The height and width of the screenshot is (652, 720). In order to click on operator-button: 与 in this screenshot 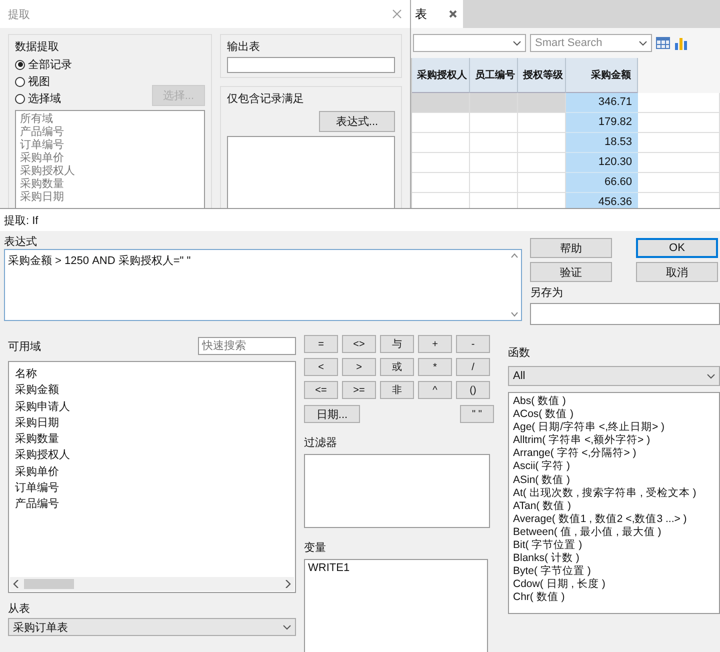, I will do `click(397, 344)`.